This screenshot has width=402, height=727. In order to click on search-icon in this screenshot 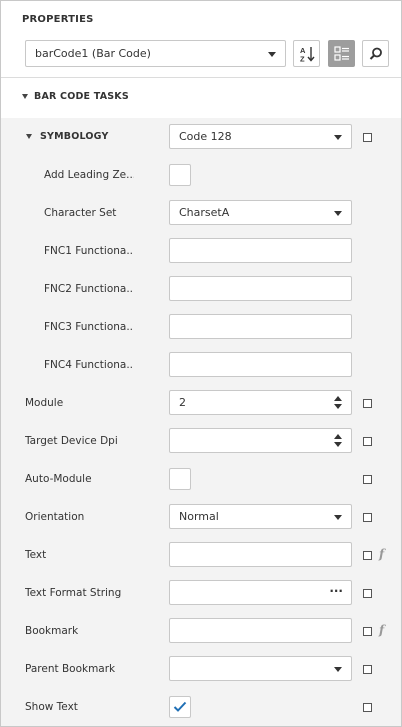, I will do `click(375, 53)`.